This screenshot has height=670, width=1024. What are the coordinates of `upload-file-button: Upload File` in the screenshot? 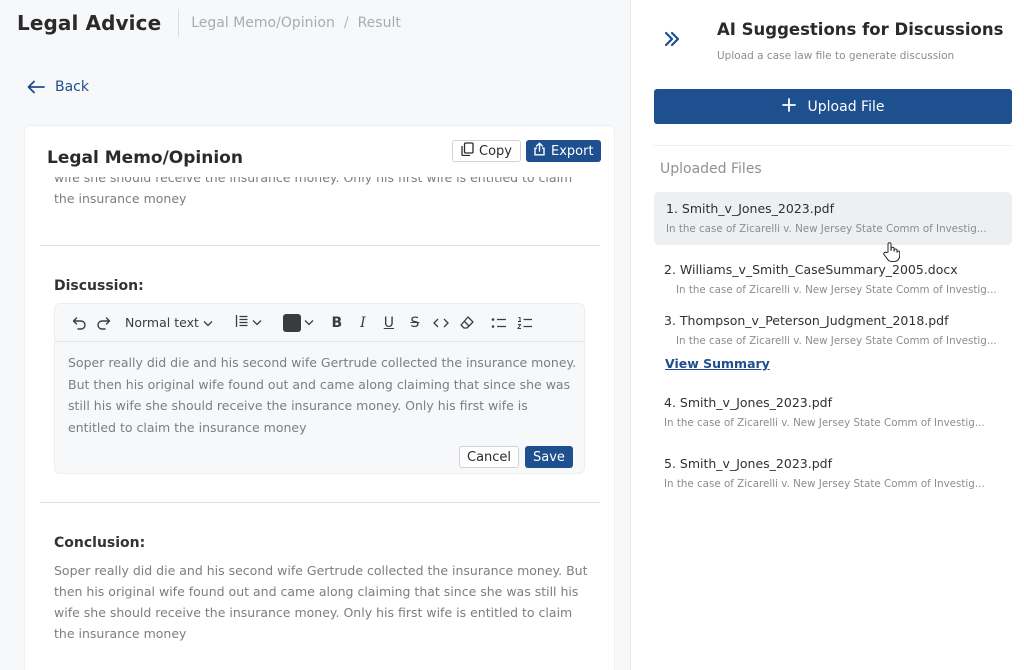 It's located at (833, 106).